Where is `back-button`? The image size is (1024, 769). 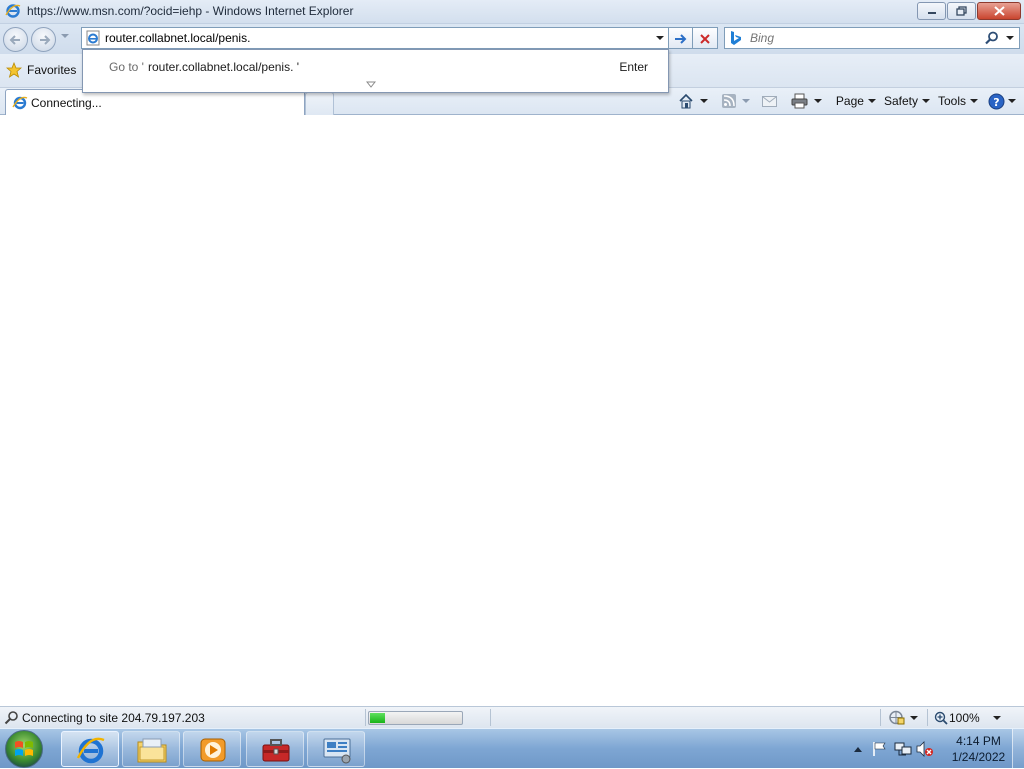 back-button is located at coordinates (15, 39).